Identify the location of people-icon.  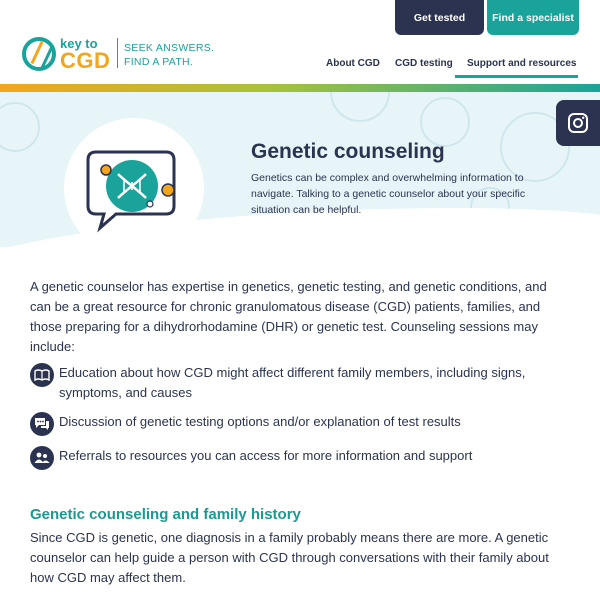
(42, 458).